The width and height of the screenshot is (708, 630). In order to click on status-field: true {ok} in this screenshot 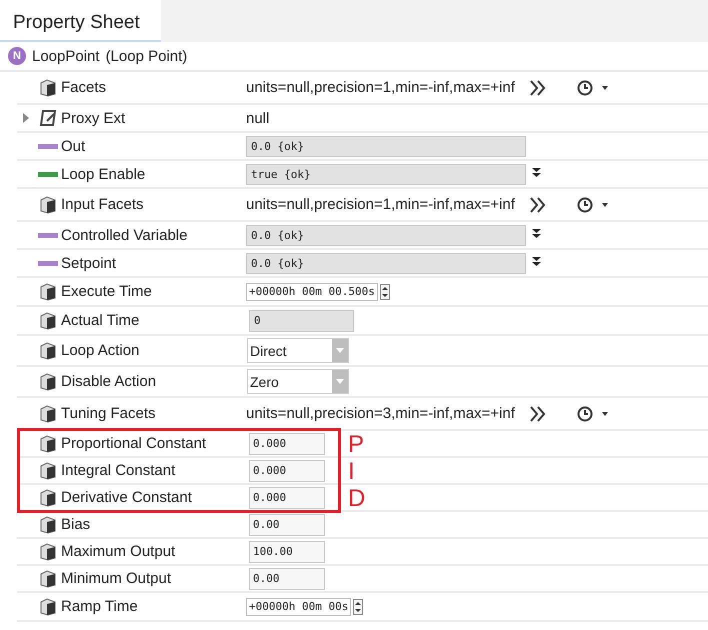, I will do `click(386, 174)`.